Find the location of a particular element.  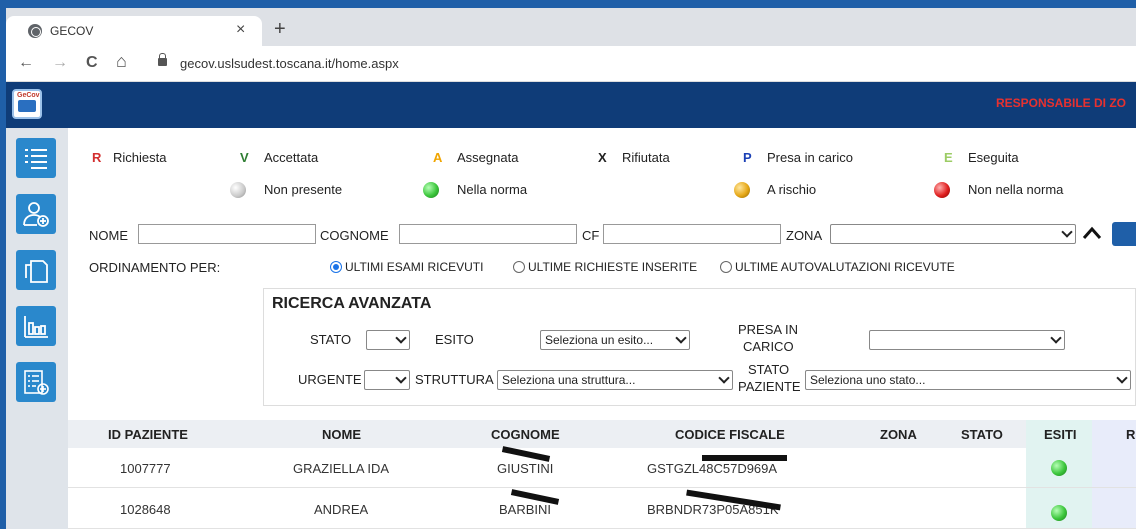

globe-icon is located at coordinates (35, 31).